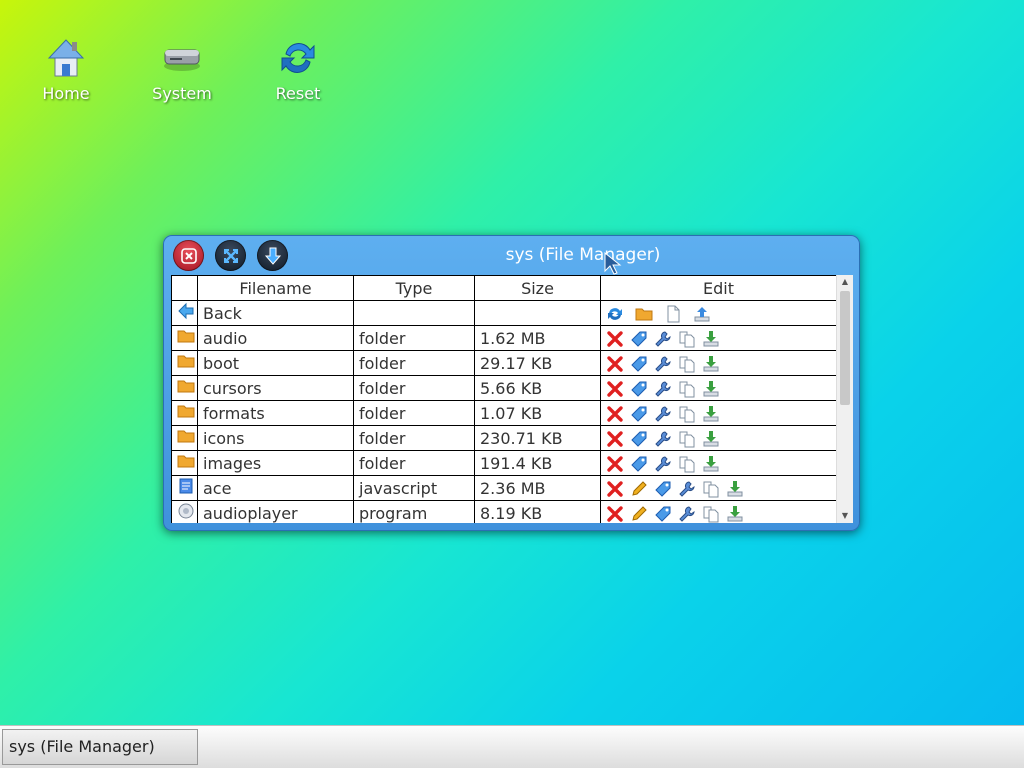 The image size is (1024, 768). Describe the element at coordinates (298, 58) in the screenshot. I see `reset-icon` at that location.